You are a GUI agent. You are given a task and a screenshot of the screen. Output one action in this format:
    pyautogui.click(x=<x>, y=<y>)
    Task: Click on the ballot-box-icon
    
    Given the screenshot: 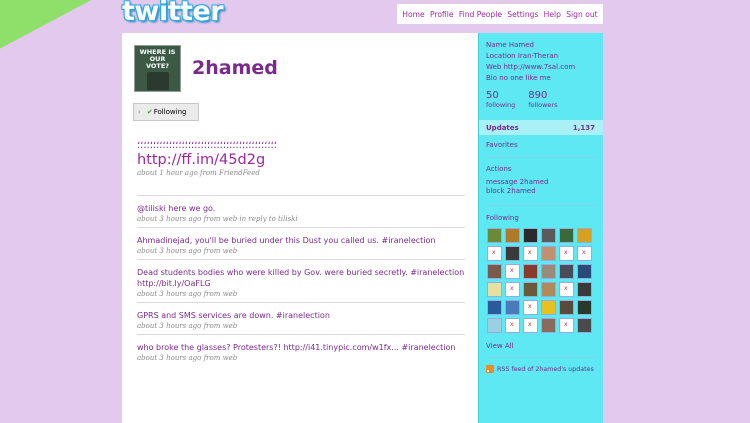 What is the action you would take?
    pyautogui.click(x=158, y=81)
    